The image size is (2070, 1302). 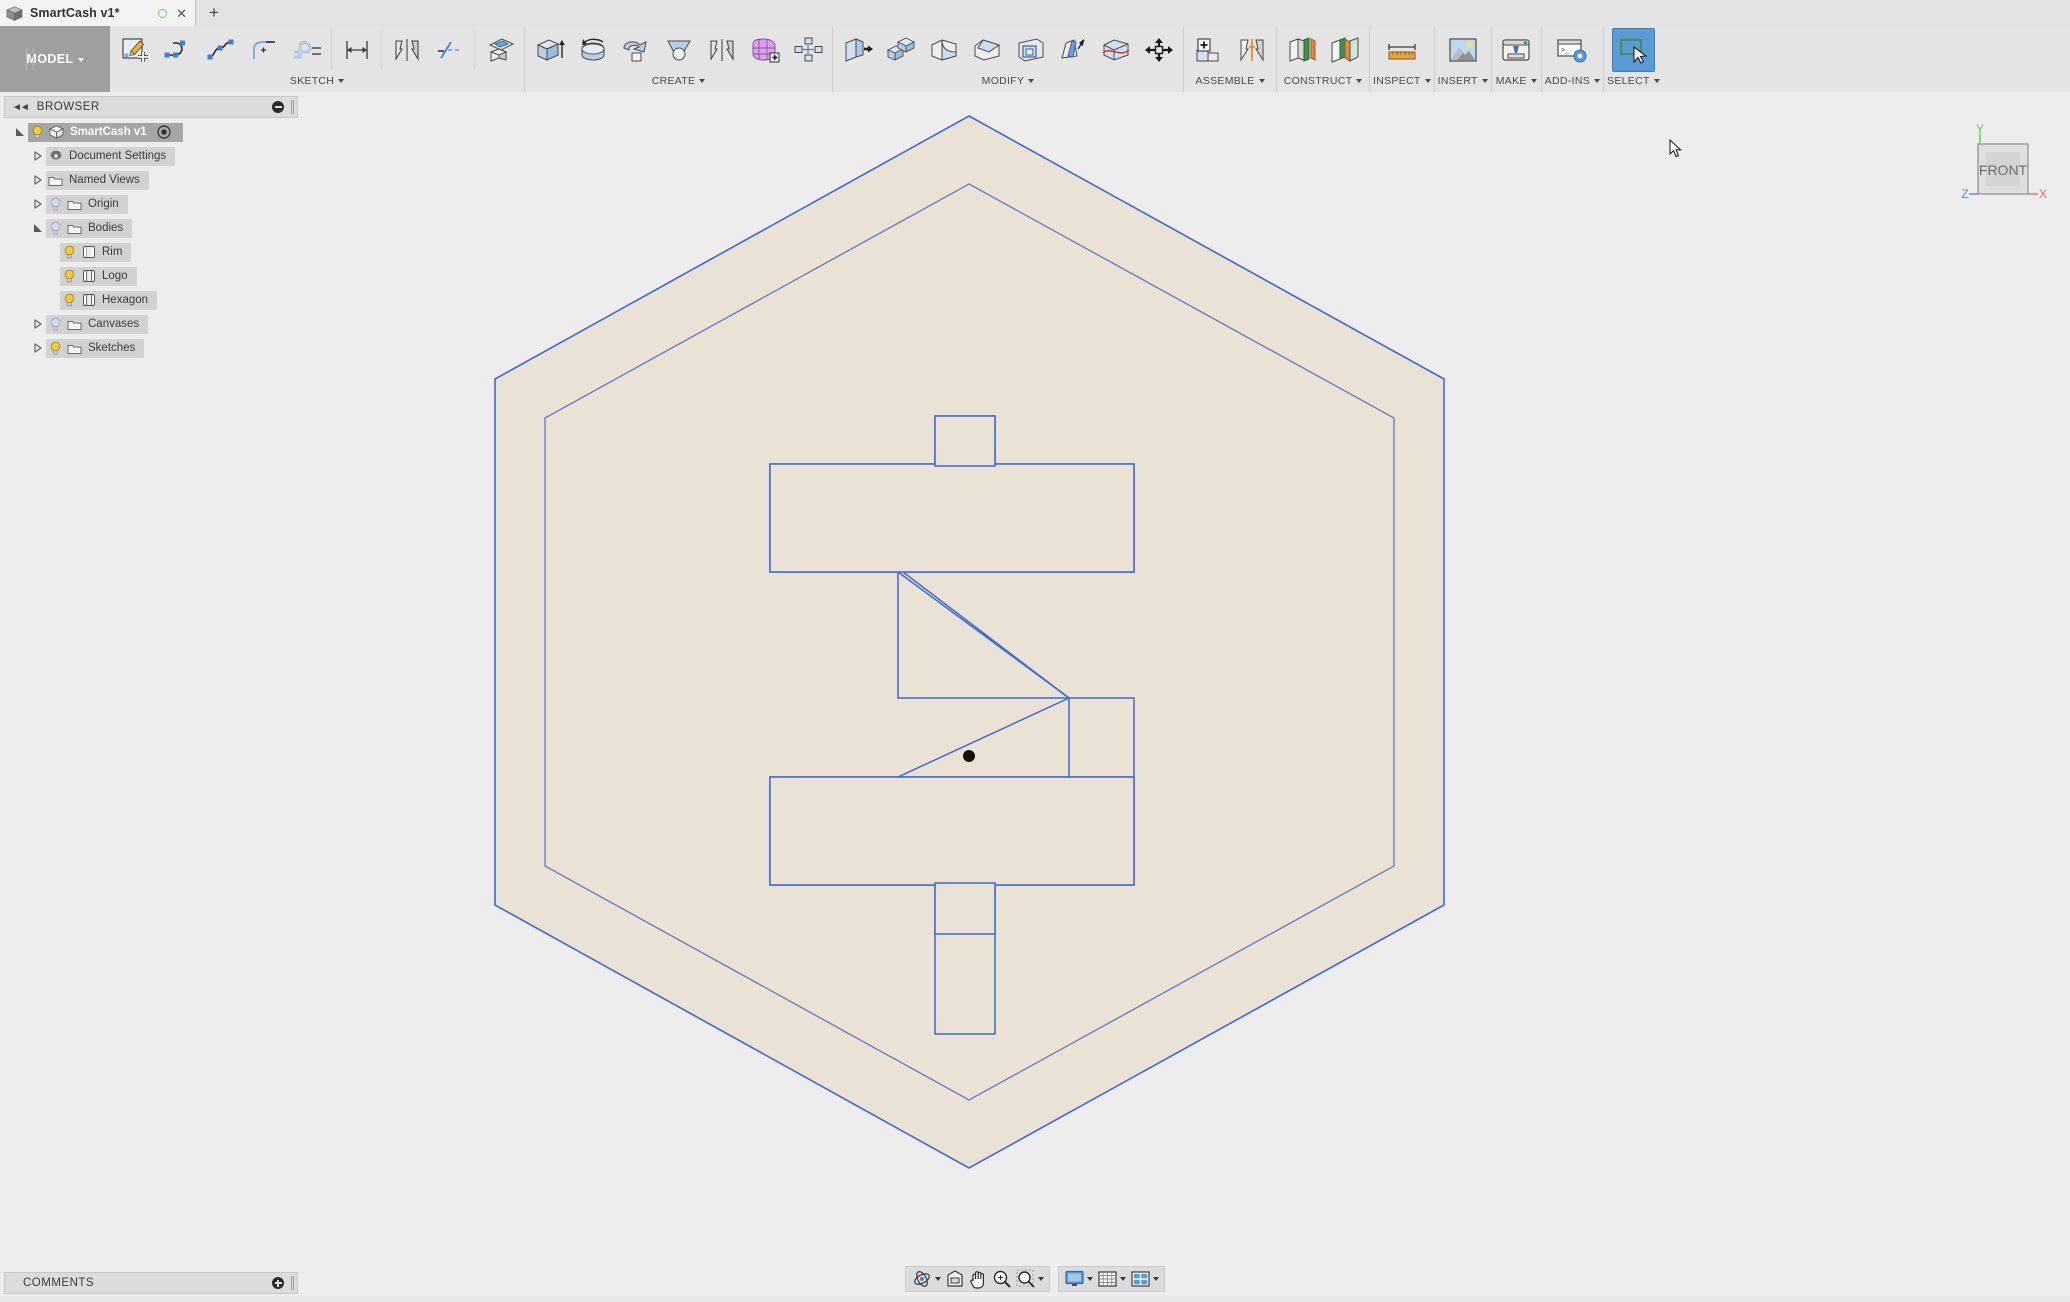 What do you see at coordinates (214, 13) in the screenshot?
I see `new-tab-button: +` at bounding box center [214, 13].